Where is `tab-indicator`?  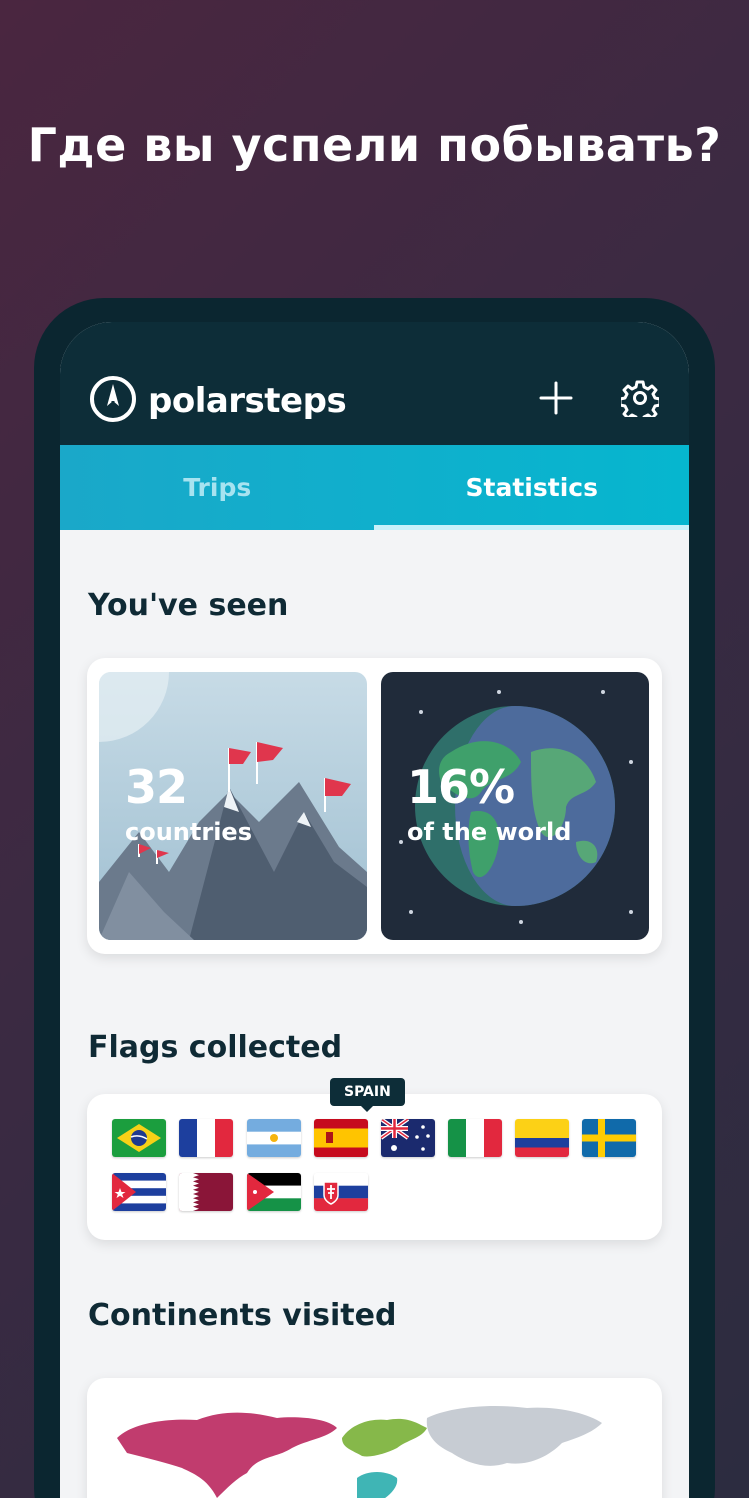 tab-indicator is located at coordinates (531, 527).